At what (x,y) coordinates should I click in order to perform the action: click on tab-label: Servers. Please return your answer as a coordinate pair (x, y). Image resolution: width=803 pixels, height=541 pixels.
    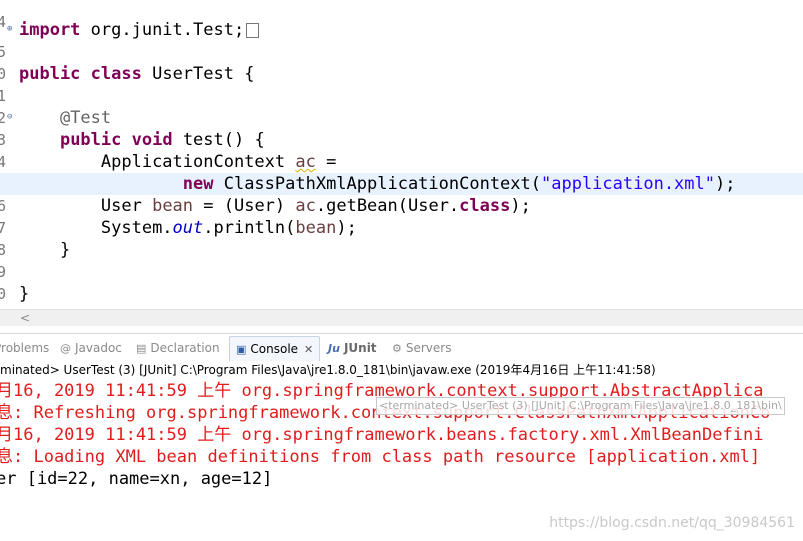
    Looking at the image, I should click on (428, 348).